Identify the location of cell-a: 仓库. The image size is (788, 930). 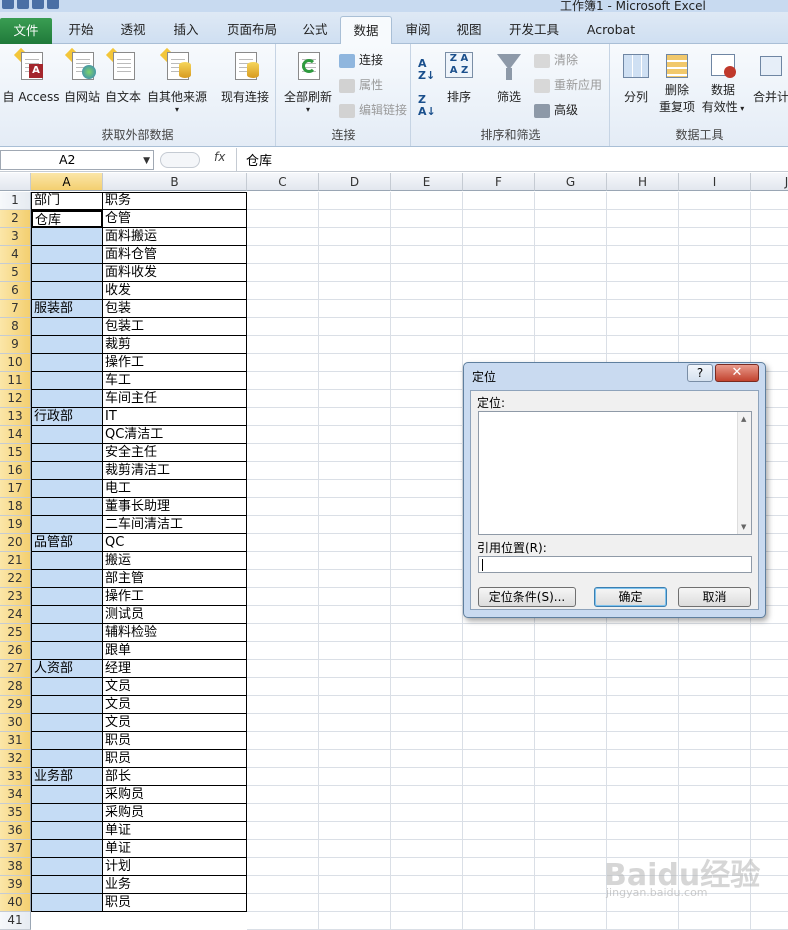
(67, 219).